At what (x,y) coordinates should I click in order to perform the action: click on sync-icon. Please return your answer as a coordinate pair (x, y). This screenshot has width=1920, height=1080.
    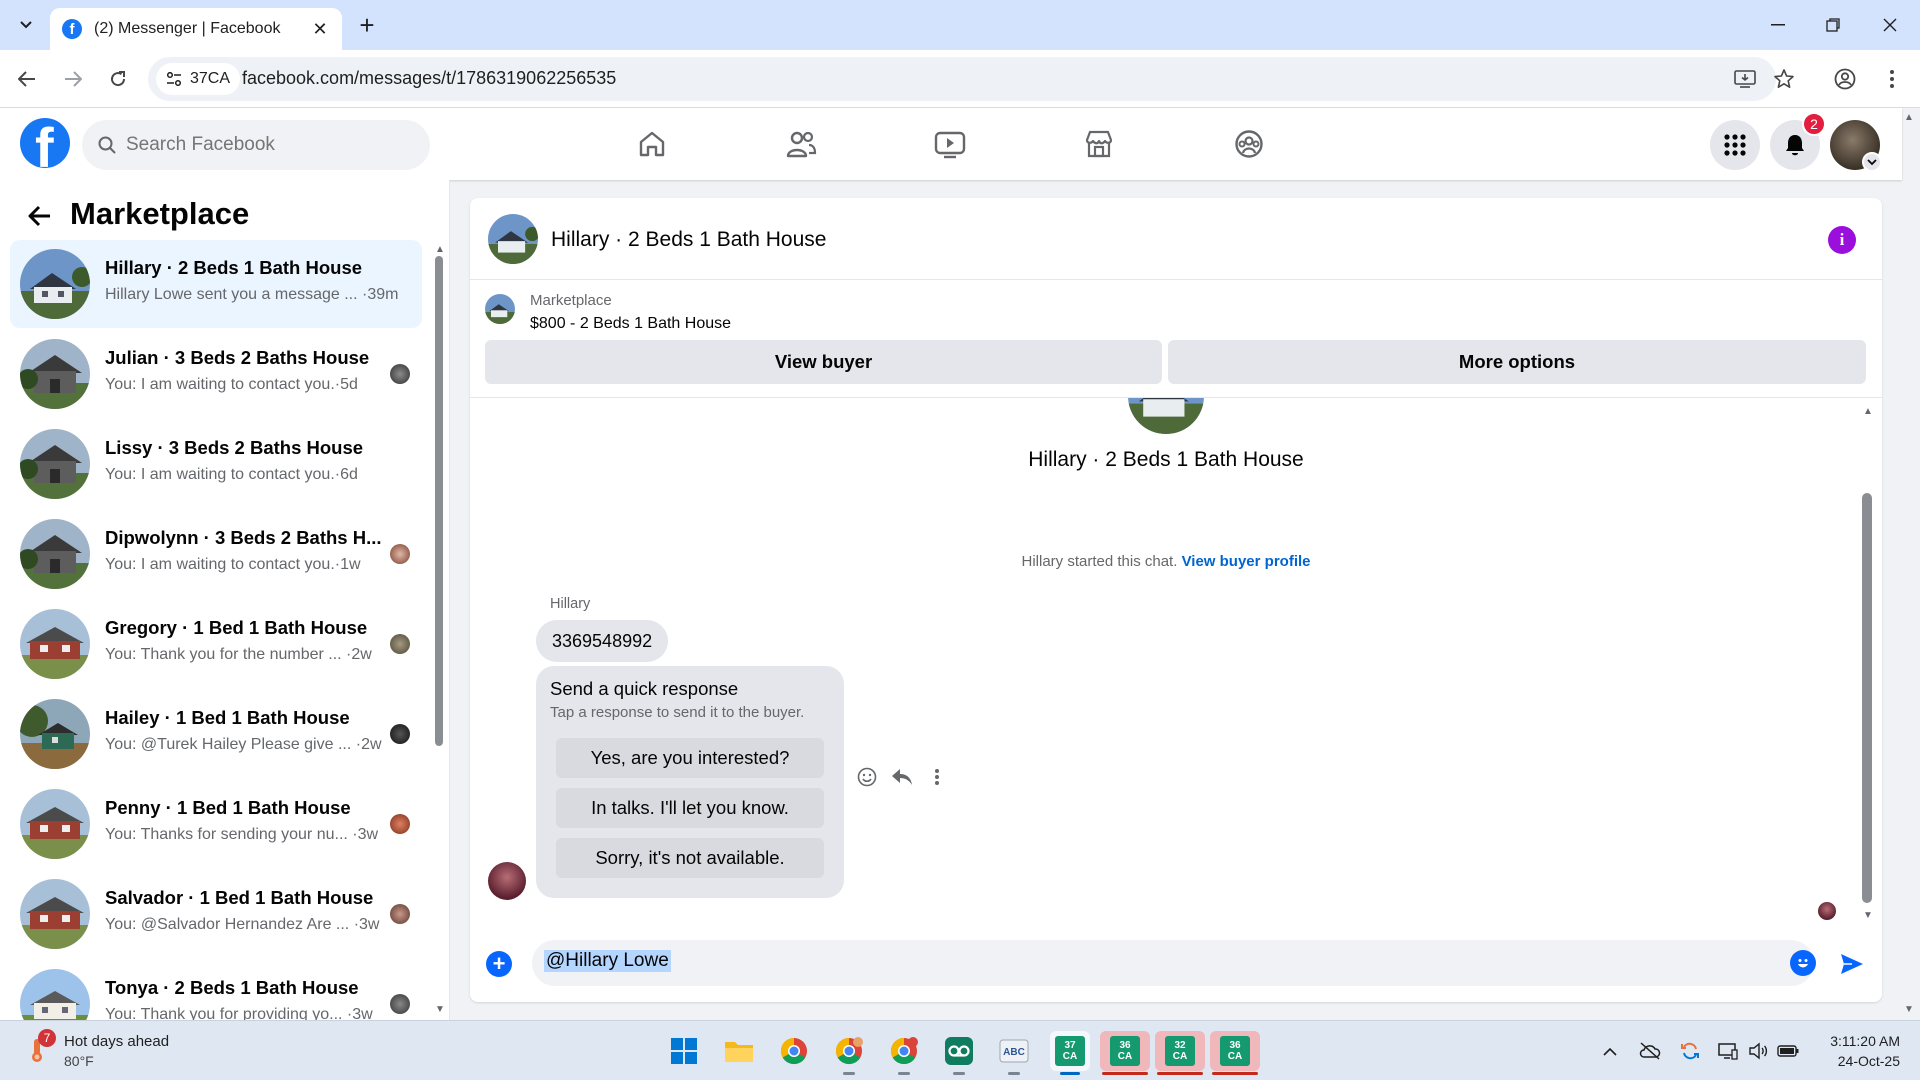
    Looking at the image, I should click on (1690, 1051).